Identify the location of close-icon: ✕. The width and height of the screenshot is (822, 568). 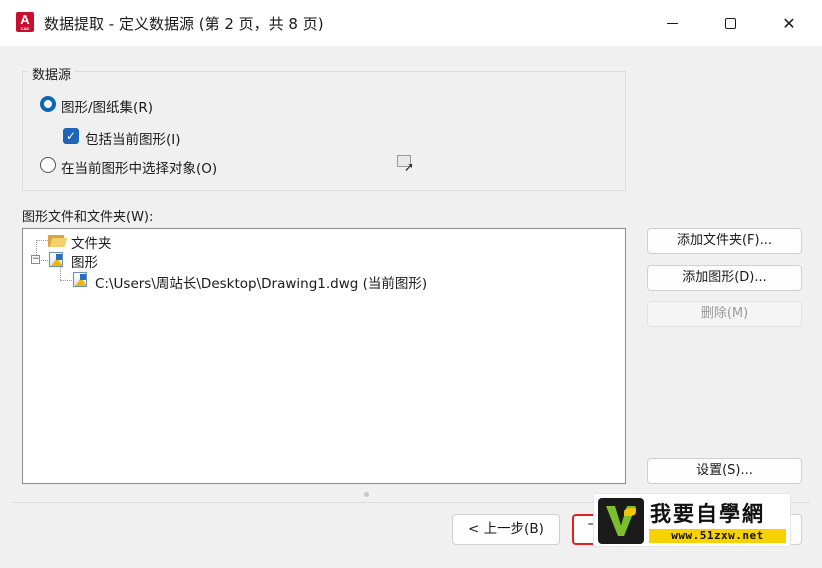
(789, 23).